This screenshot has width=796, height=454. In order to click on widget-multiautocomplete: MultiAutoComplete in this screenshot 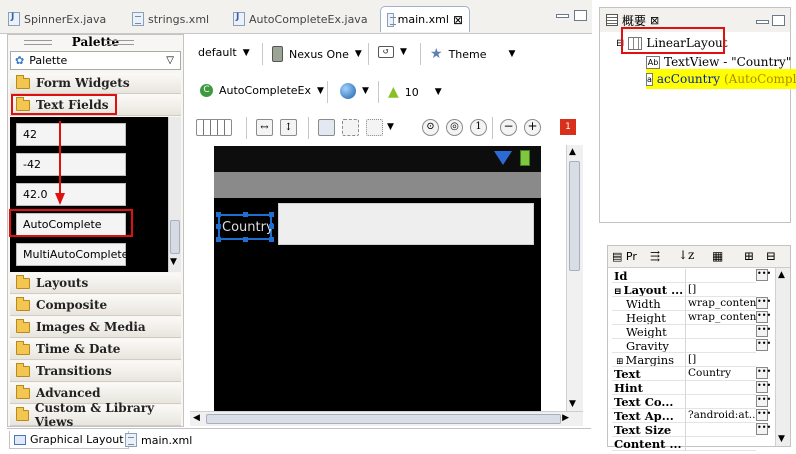, I will do `click(72, 254)`.